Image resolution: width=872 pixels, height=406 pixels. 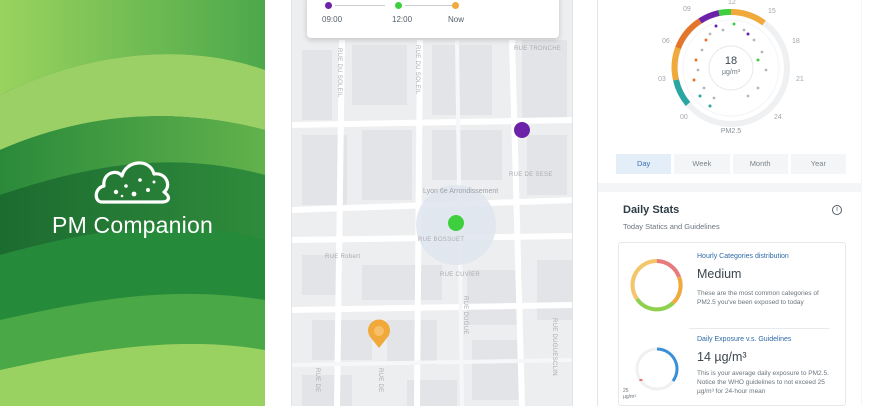 I want to click on row-divider, so click(x=759, y=328).